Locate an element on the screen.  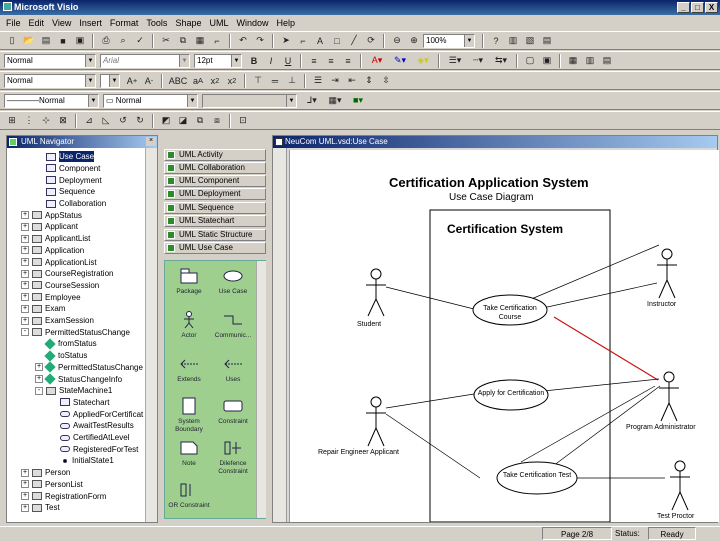
tree-item: InitialState1 is located at coordinates (81, 461).